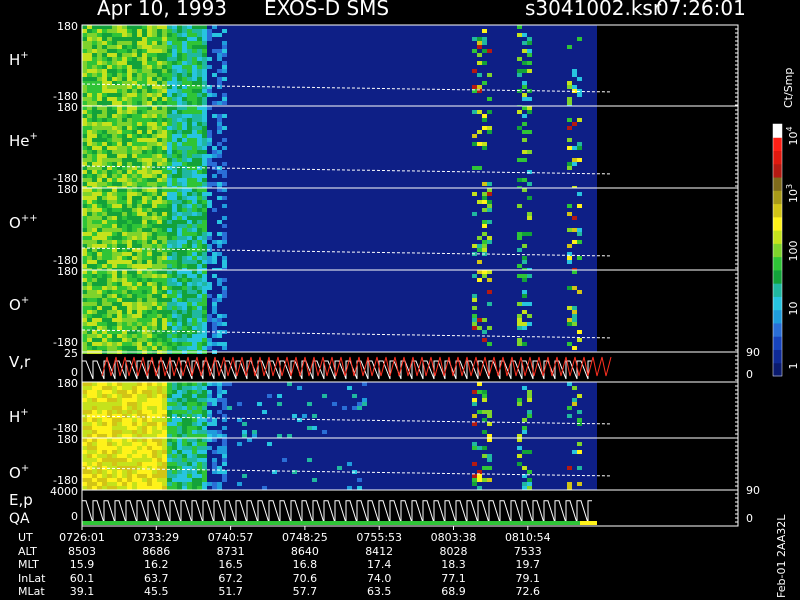 The height and width of the screenshot is (600, 800). I want to click on ephemeris-row-label: ALT, so click(27, 551).